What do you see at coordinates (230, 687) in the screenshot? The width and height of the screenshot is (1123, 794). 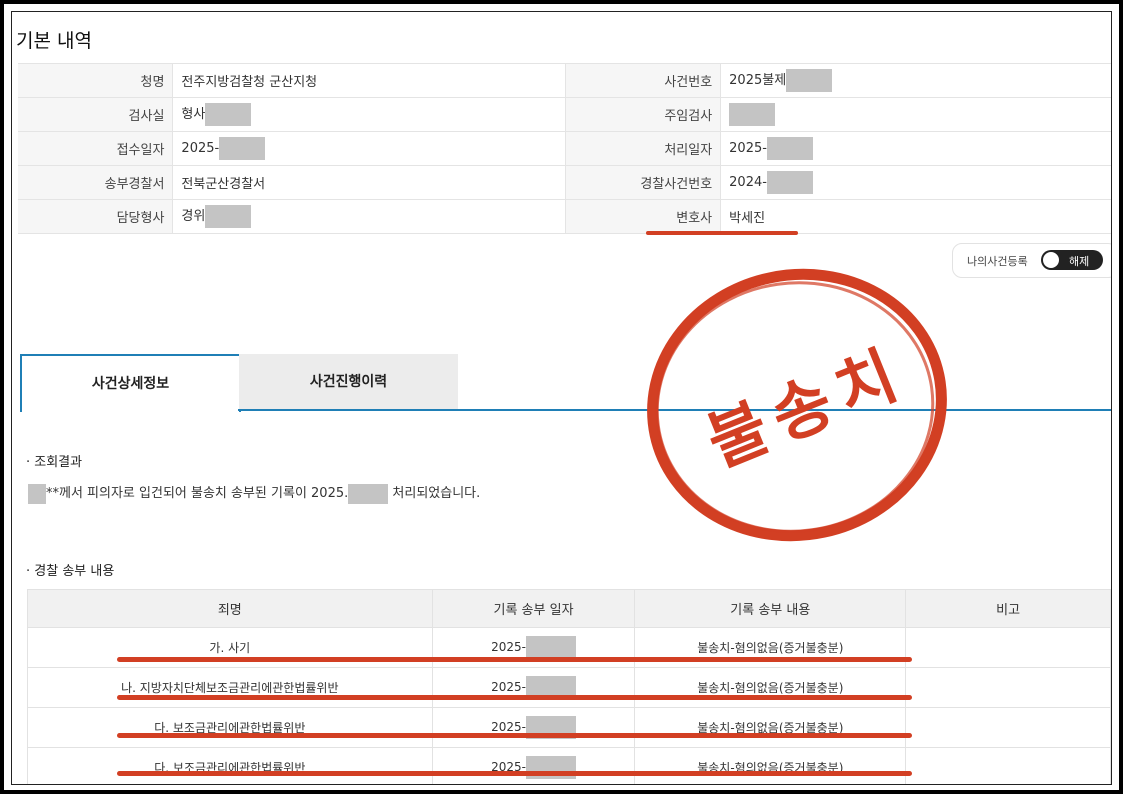 I see `crime-cell: 나. 지방자치단체보조금관리에관한법률위반` at bounding box center [230, 687].